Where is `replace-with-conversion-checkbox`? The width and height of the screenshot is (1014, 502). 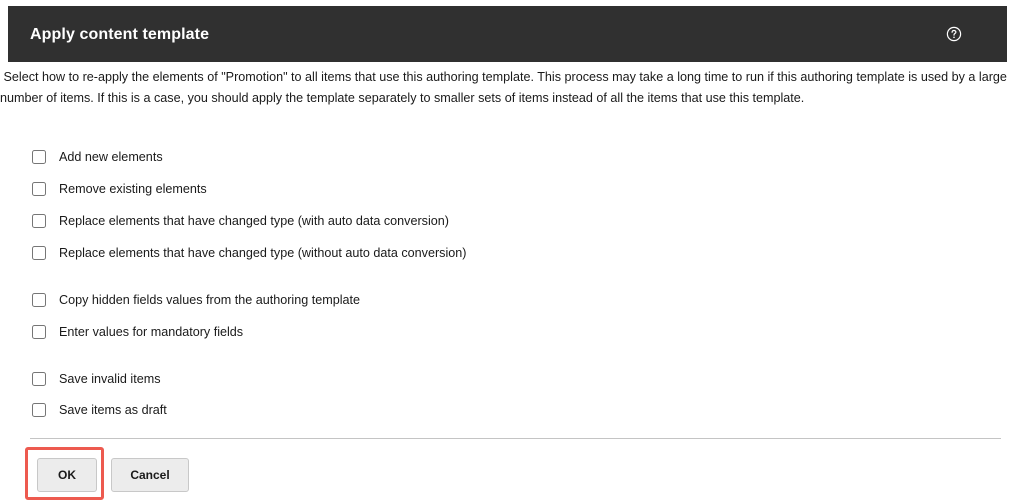 replace-with-conversion-checkbox is located at coordinates (39, 221).